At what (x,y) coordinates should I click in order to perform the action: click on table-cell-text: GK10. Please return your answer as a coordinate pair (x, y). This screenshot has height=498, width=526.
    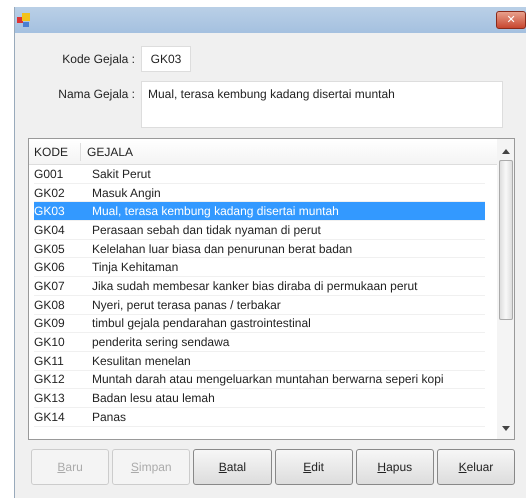
    Looking at the image, I should click on (50, 343).